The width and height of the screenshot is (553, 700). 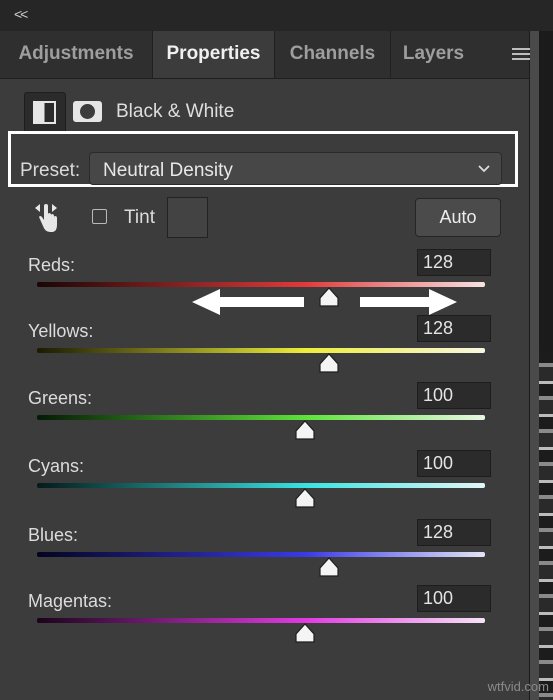 What do you see at coordinates (454, 463) in the screenshot?
I see `slider-value-cyans: 100` at bounding box center [454, 463].